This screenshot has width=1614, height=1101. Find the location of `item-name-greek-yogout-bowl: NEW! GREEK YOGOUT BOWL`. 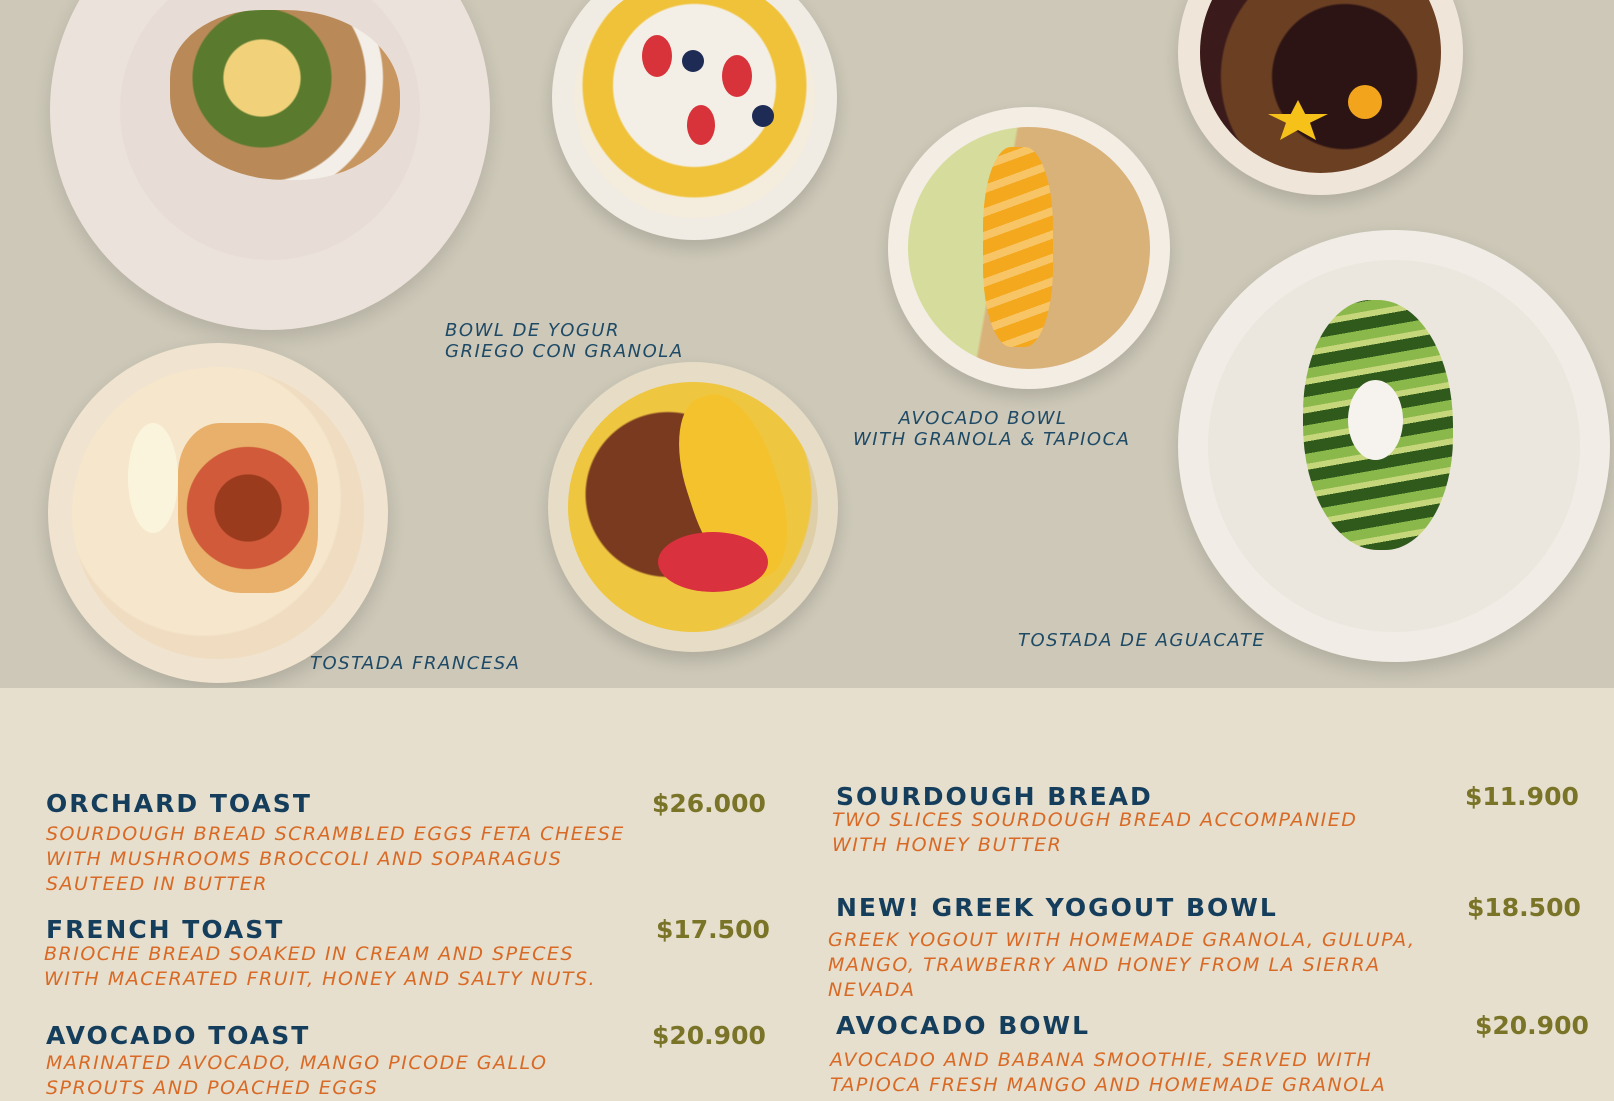

item-name-greek-yogout-bowl: NEW! GREEK YOGOUT BOWL is located at coordinates (1057, 907).